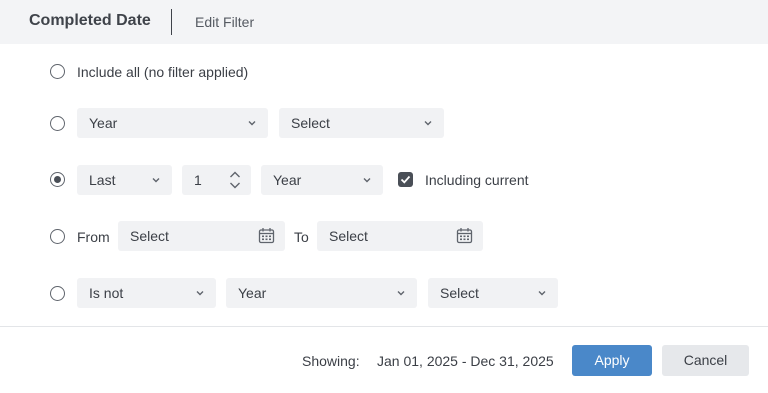 The image size is (768, 393). What do you see at coordinates (310, 123) in the screenshot?
I see `year-row-value-text: Select` at bounding box center [310, 123].